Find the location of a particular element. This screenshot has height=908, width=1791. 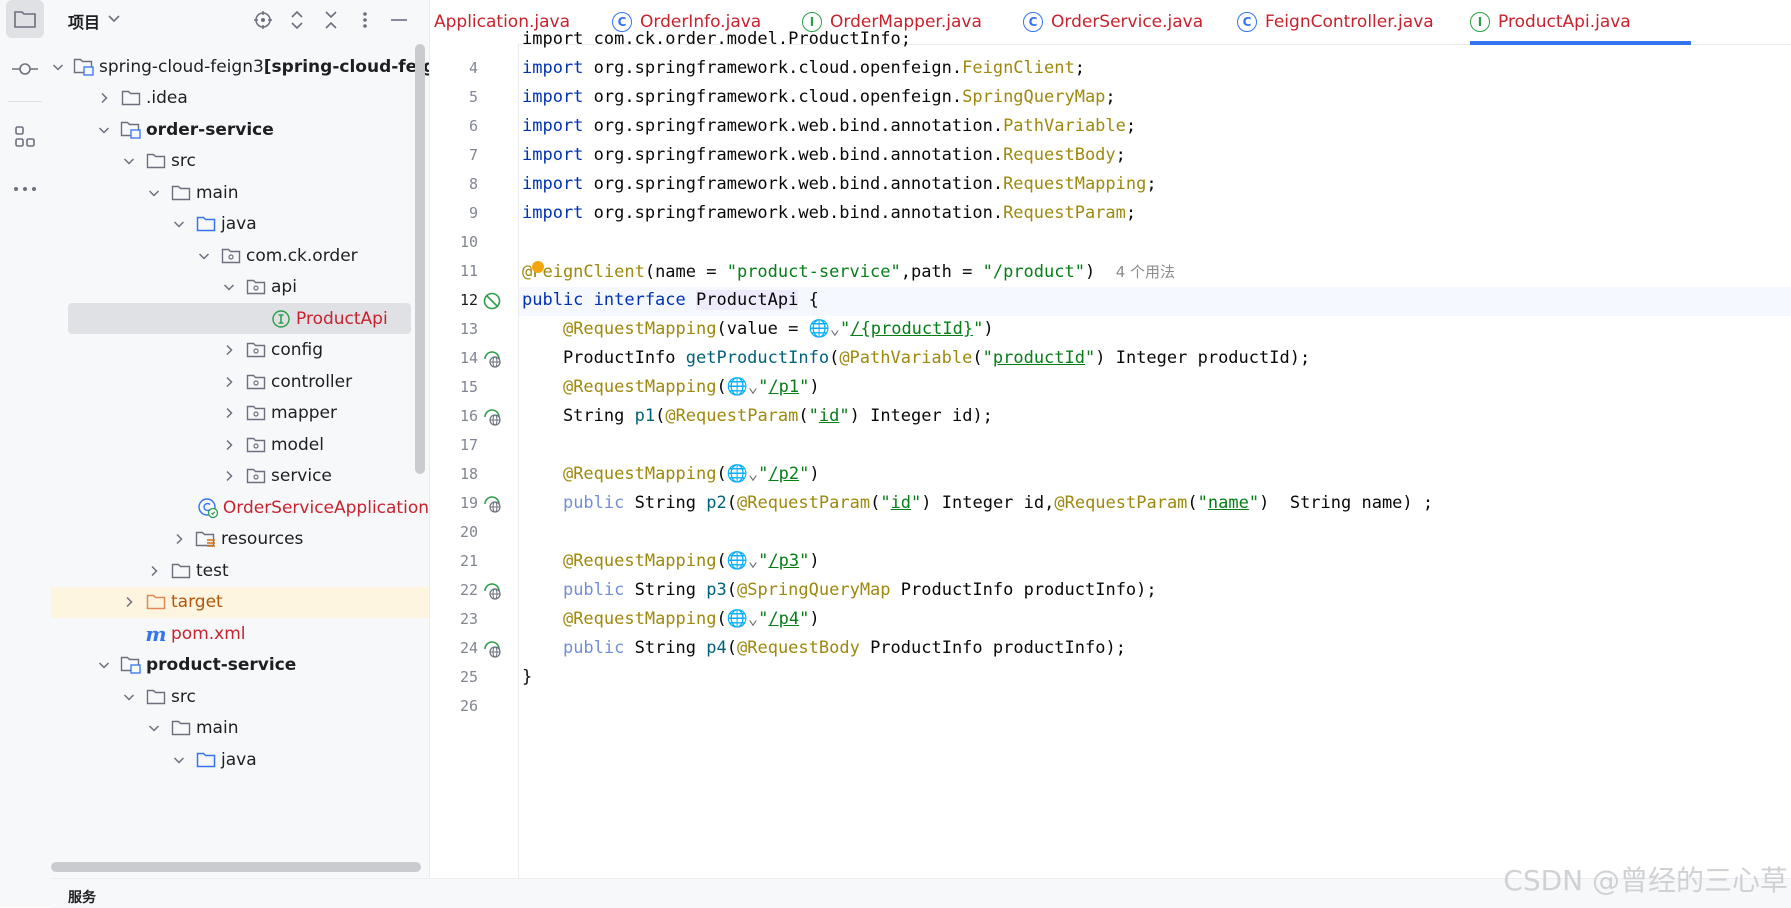

line-number: 12 is located at coordinates (468, 300).